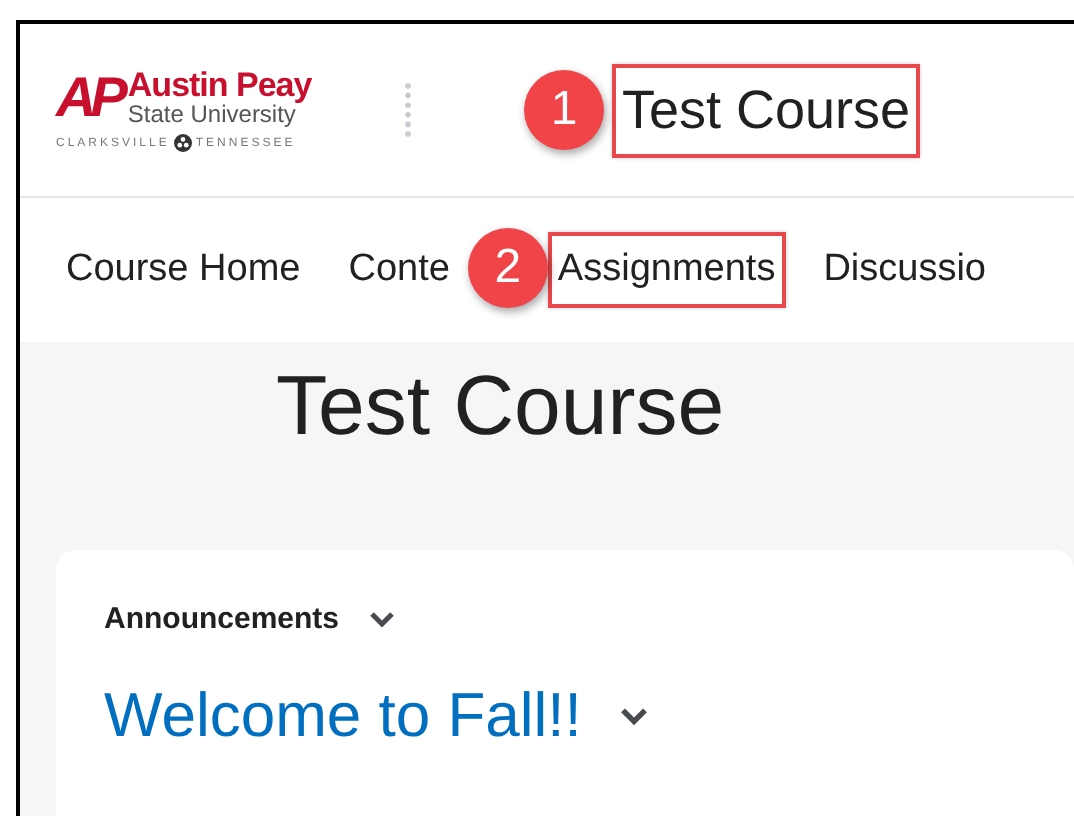 This screenshot has width=1074, height=816. Describe the element at coordinates (766, 110) in the screenshot. I see `course-title-link: Test Course` at that location.